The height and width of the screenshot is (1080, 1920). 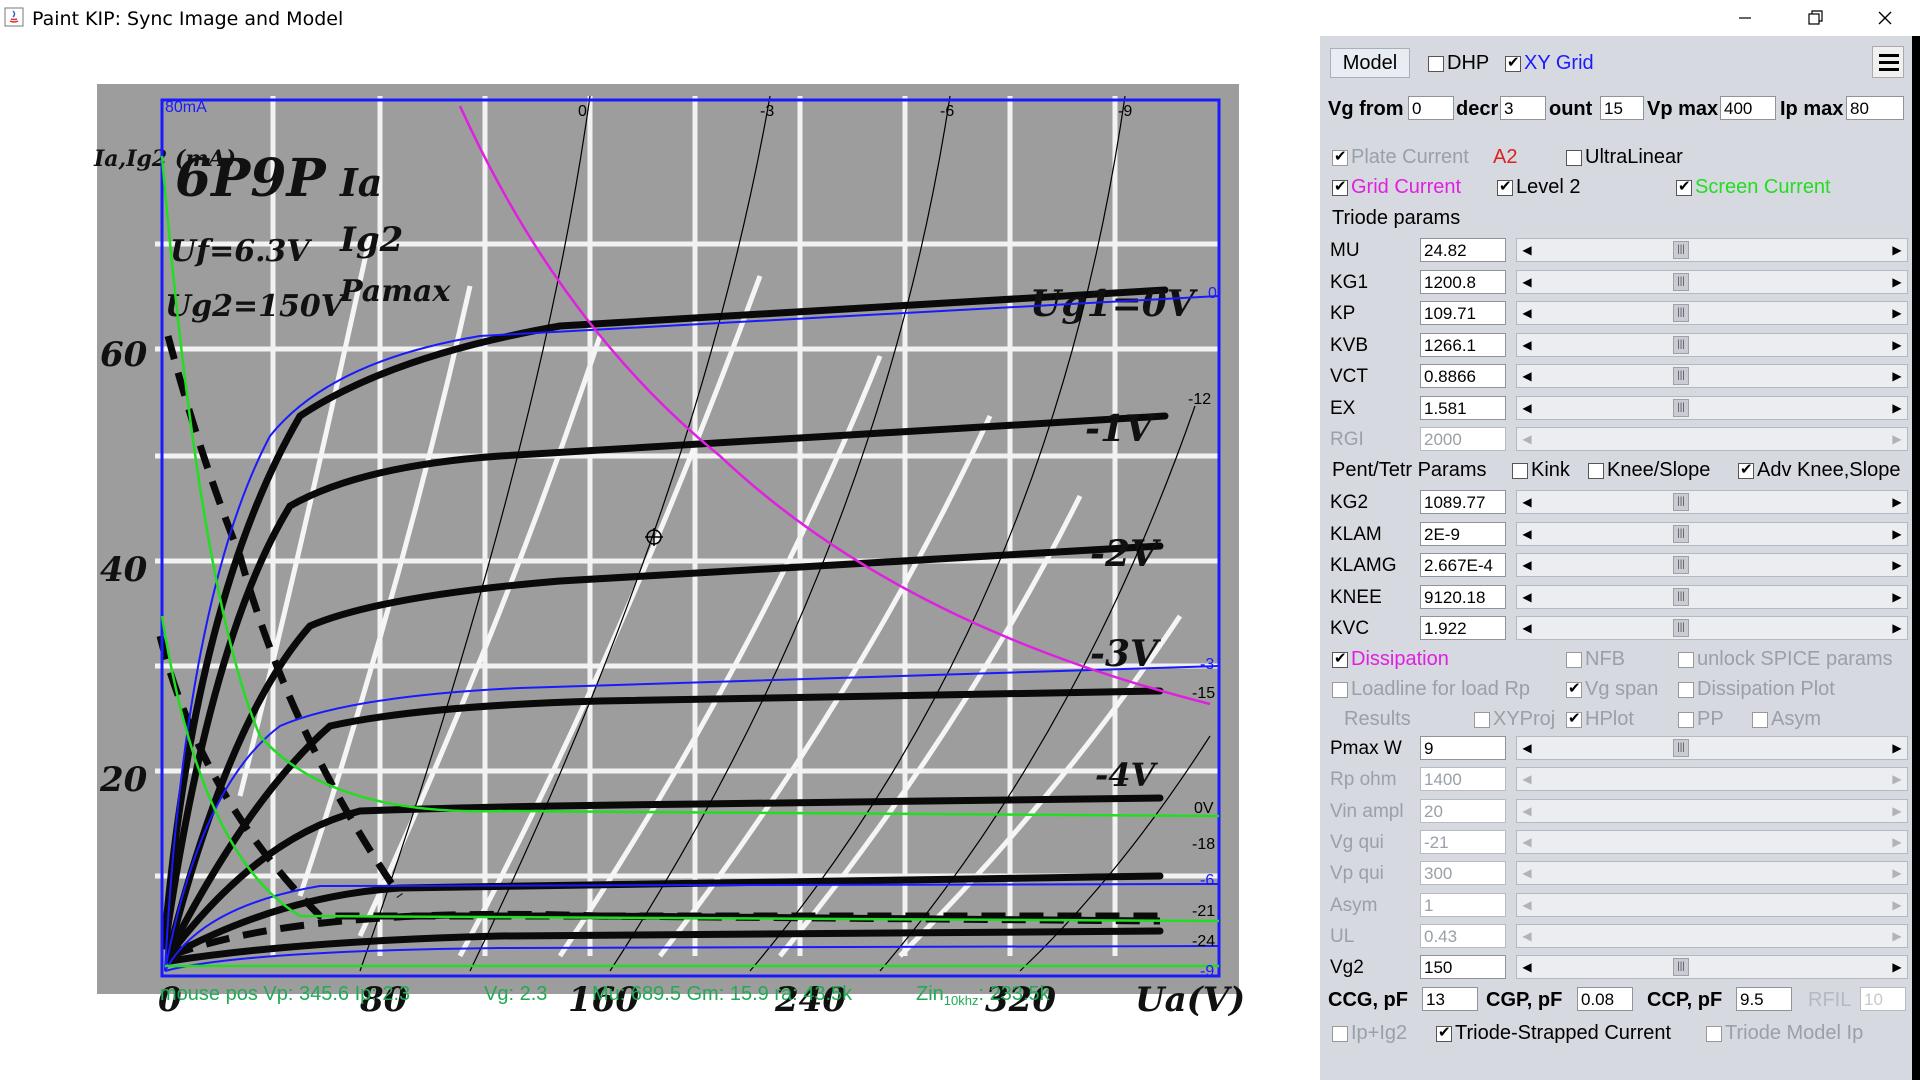 I want to click on param-field-ul: 0.43, so click(x=1463, y=935).